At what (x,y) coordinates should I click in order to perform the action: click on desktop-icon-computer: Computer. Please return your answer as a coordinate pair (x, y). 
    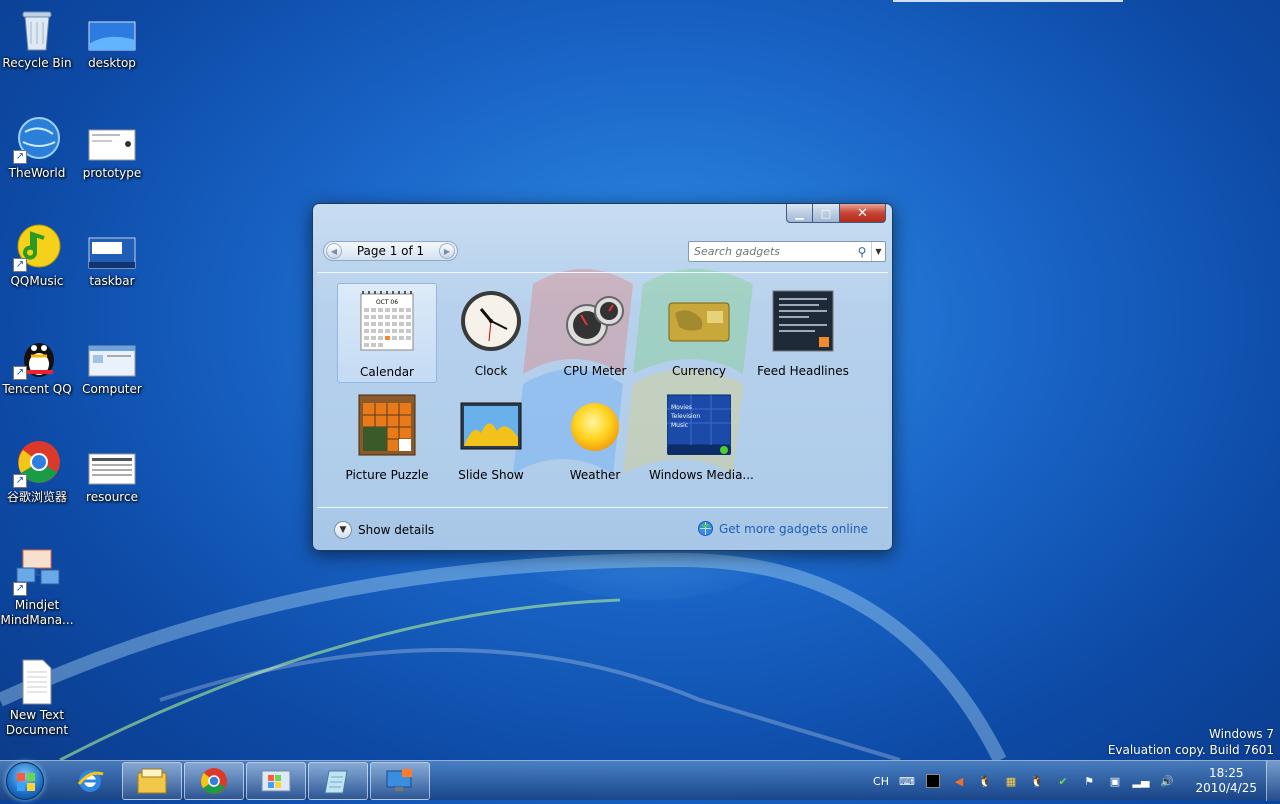
    Looking at the image, I should click on (112, 368).